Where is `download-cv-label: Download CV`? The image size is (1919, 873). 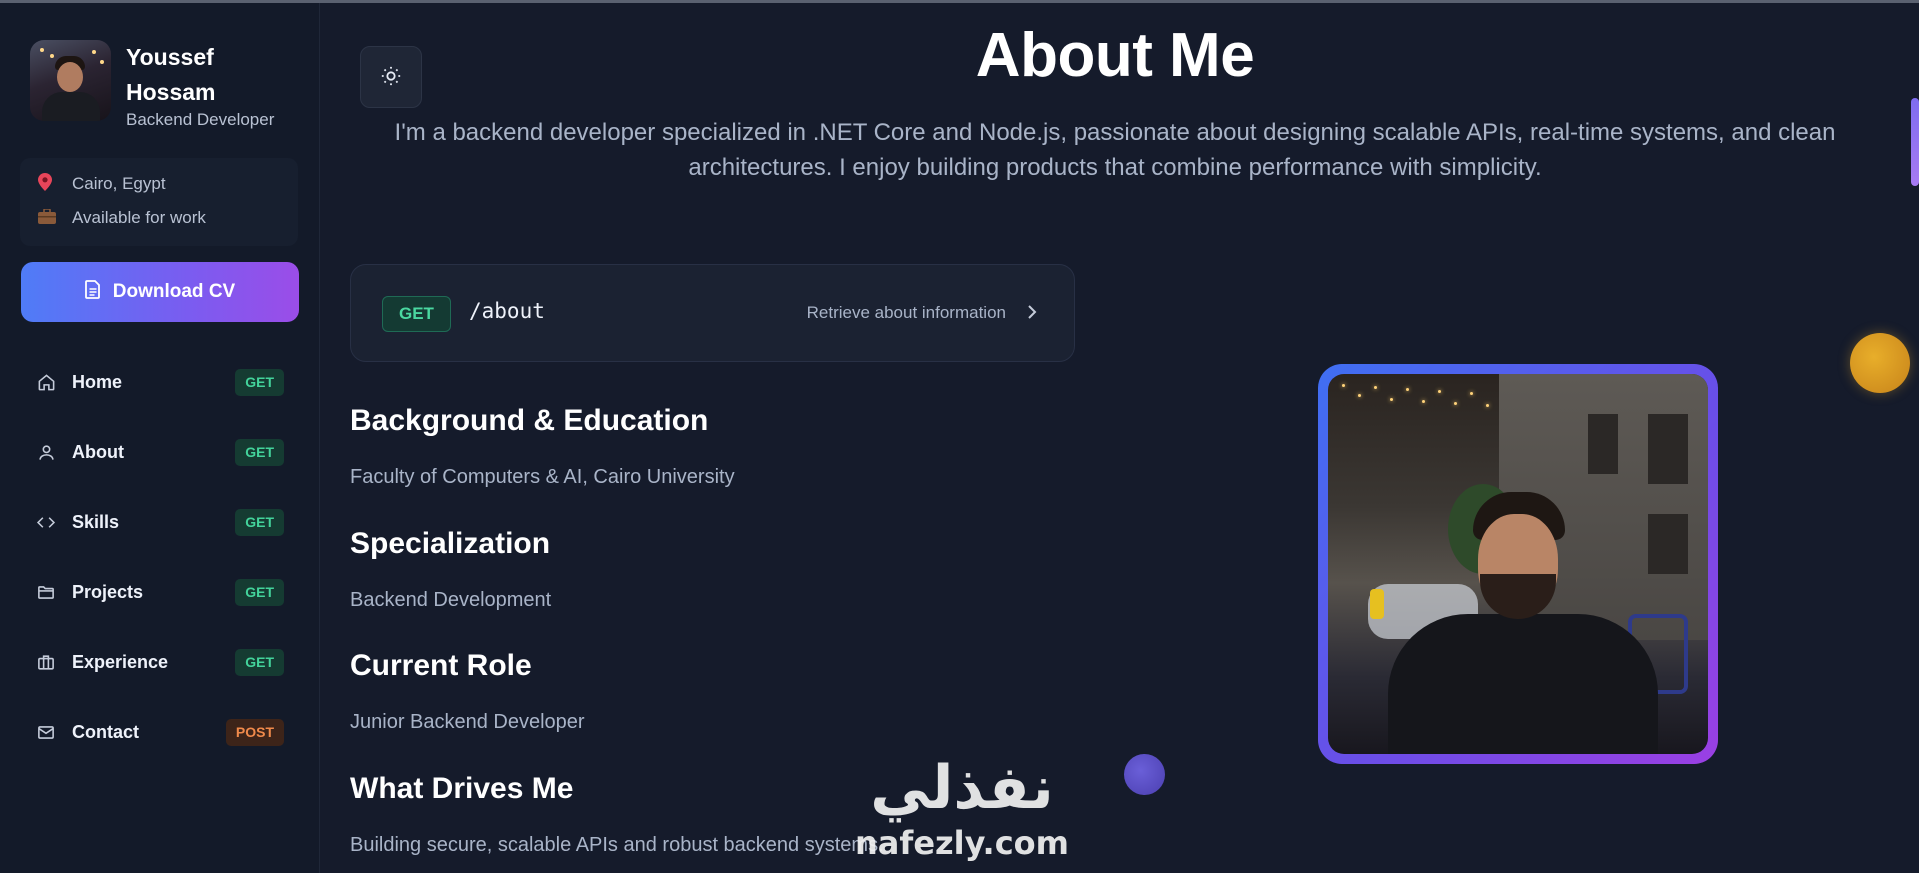
download-cv-label: Download CV is located at coordinates (174, 291).